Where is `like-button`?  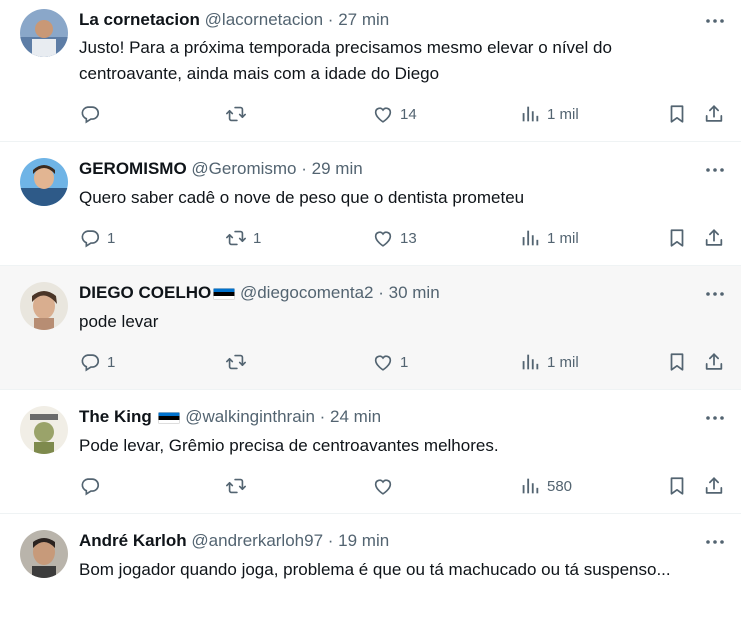
like-button is located at coordinates (386, 486).